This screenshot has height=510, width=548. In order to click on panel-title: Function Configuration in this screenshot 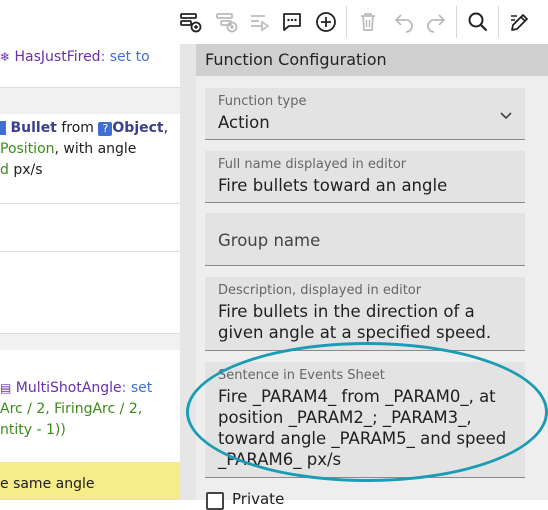, I will do `click(372, 60)`.